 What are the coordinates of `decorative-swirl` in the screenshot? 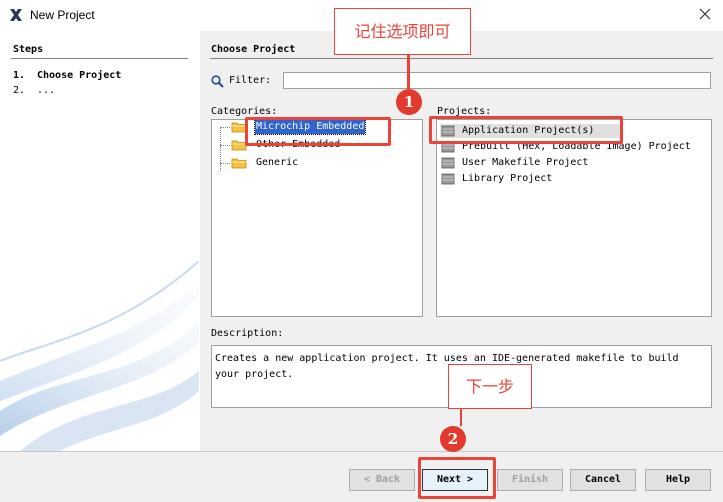 It's located at (99, 356).